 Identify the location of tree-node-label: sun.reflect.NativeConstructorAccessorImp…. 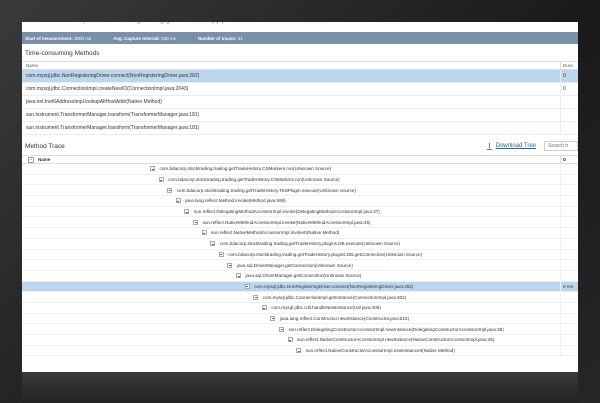
(396, 340).